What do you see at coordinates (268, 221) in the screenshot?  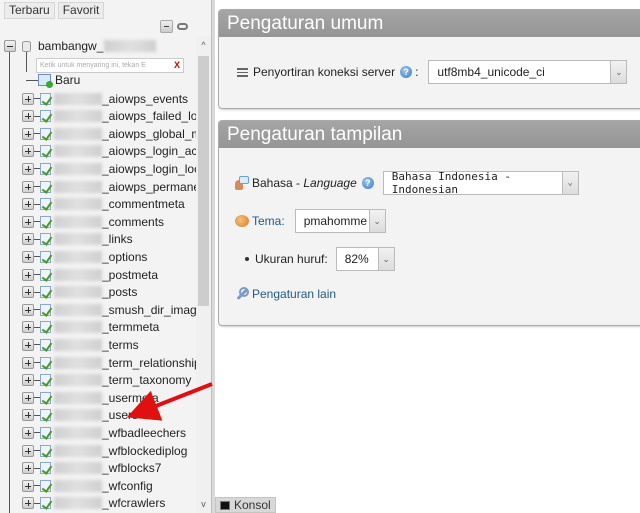 I see `theme-label: Tema:` at bounding box center [268, 221].